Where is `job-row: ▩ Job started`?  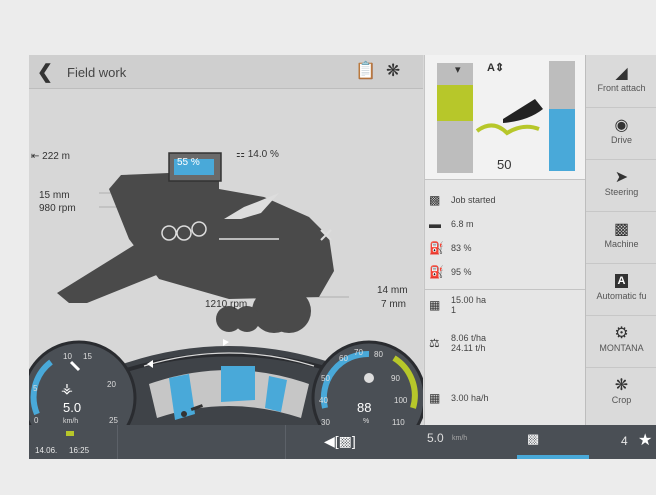
job-row: ▩ Job started is located at coordinates (462, 200).